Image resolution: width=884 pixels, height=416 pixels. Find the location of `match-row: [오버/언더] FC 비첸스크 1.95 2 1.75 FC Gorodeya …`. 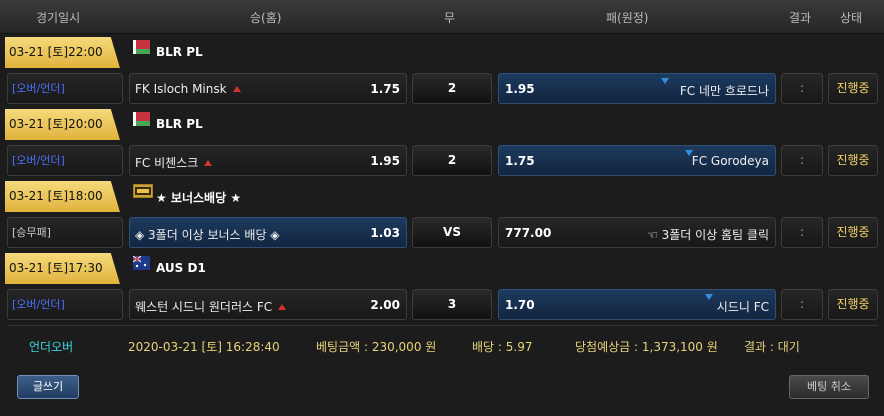

match-row: [오버/언더] FC 비첸스크 1.95 2 1.75 FC Gorodeya … is located at coordinates (442, 161).